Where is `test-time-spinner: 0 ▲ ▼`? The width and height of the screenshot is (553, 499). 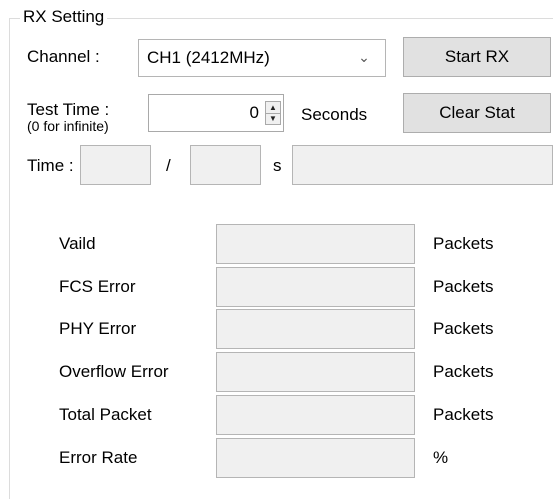
test-time-spinner: 0 ▲ ▼ is located at coordinates (216, 113).